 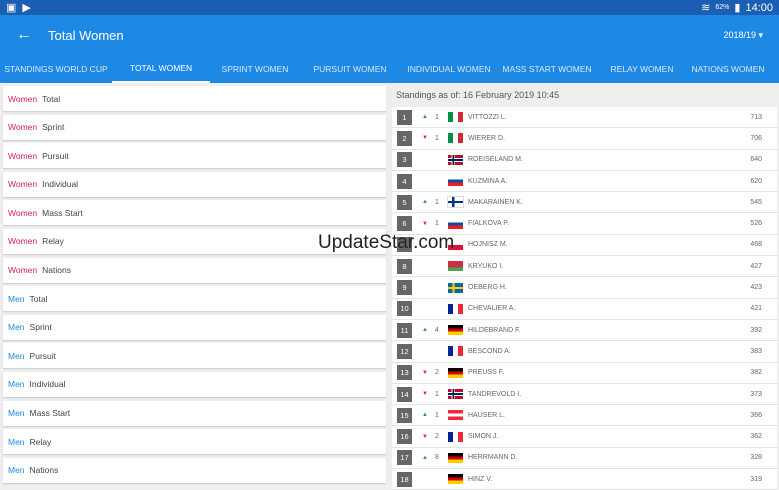 I want to click on list-item: Men Mass Start, so click(x=194, y=413).